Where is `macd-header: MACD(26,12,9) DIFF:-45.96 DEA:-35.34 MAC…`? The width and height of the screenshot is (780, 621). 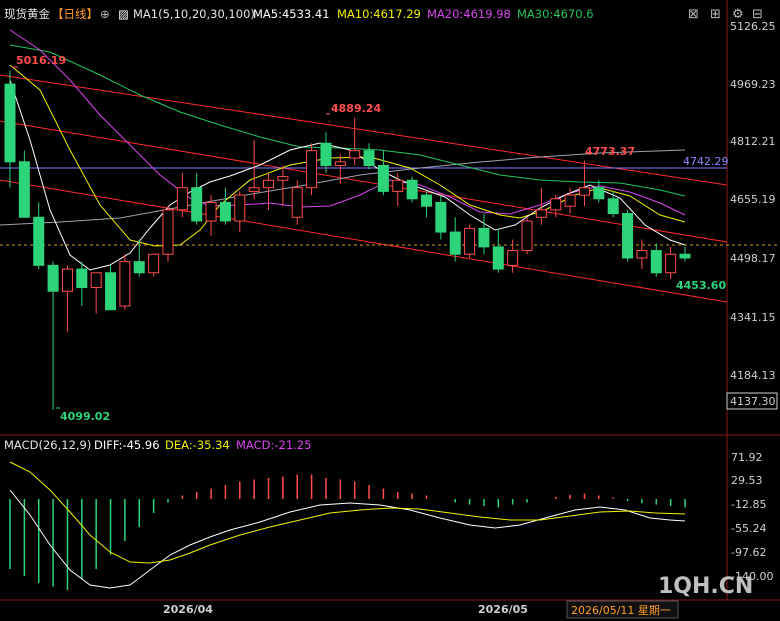
macd-header: MACD(26,12,9) DIFF:-45.96 DEA:-35.34 MAC… is located at coordinates (157, 445).